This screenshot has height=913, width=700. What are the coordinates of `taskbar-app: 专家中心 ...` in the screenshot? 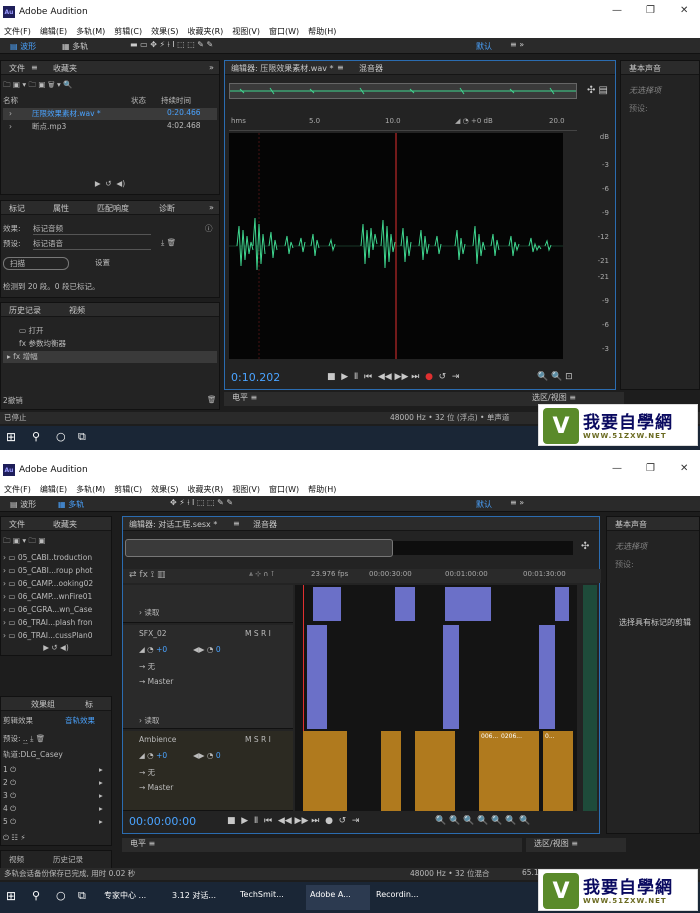 It's located at (125, 895).